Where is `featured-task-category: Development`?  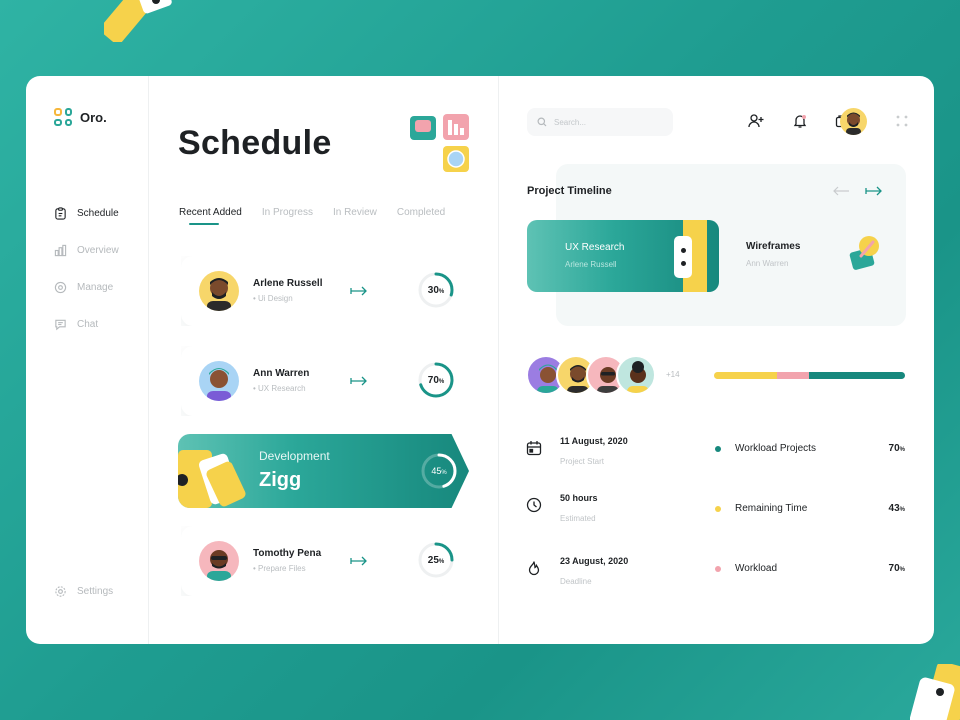
featured-task-category: Development is located at coordinates (294, 456).